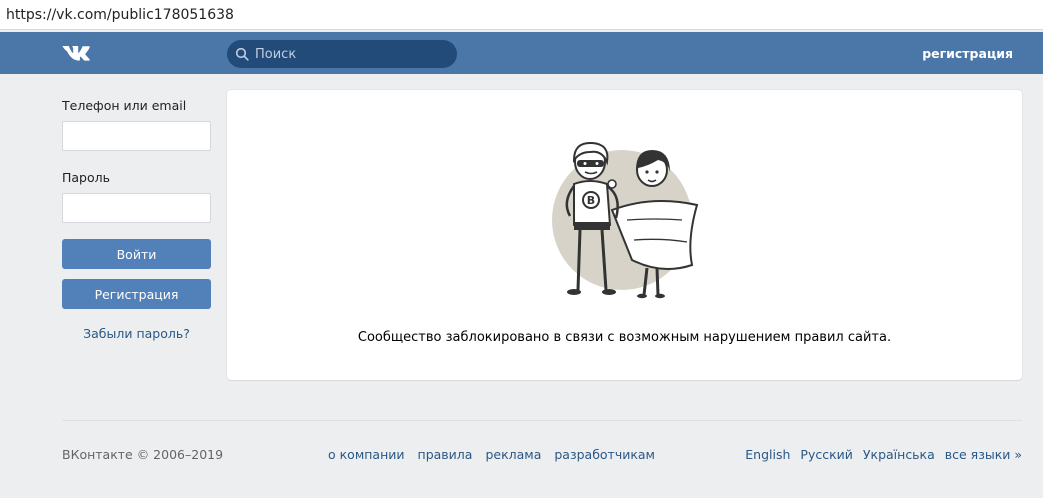 Image resolution: width=1043 pixels, height=498 pixels. Describe the element at coordinates (136, 294) in the screenshot. I see `register-button: Регистрация` at that location.